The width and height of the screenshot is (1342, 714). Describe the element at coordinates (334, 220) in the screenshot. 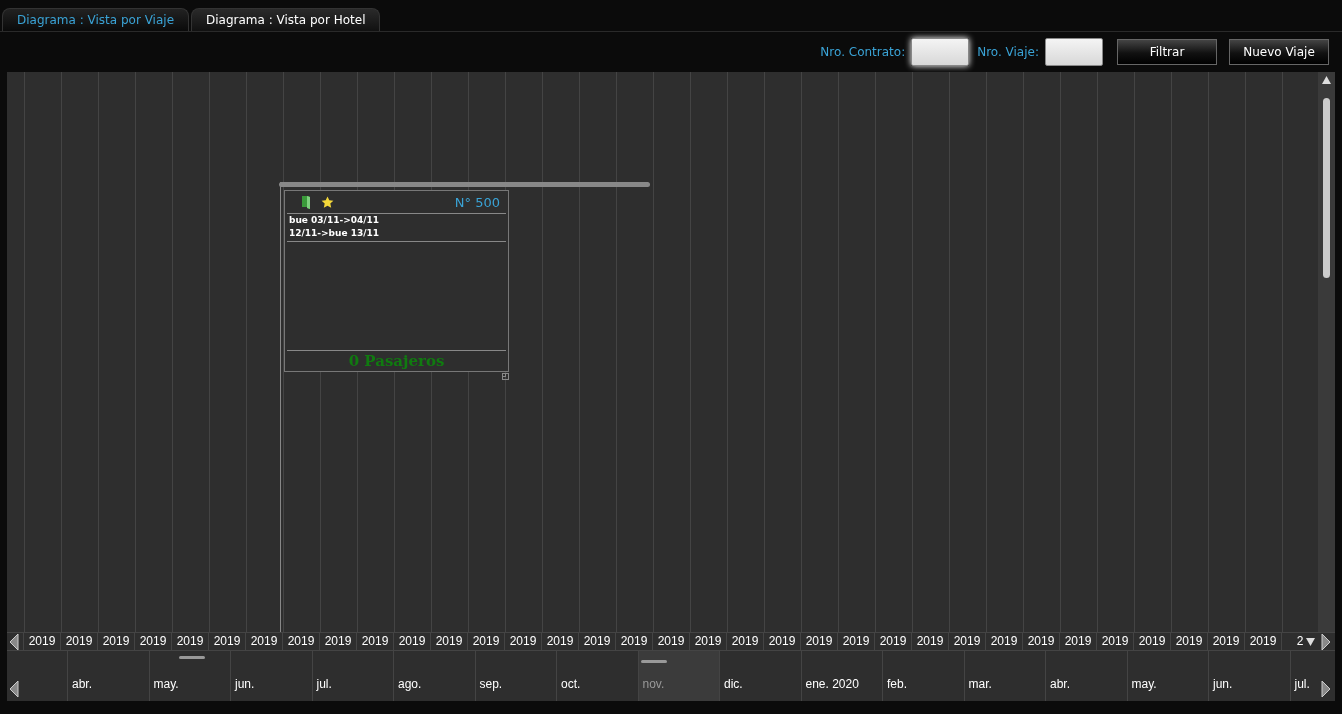

I see `segment-label: bue 03/11->04/11` at that location.